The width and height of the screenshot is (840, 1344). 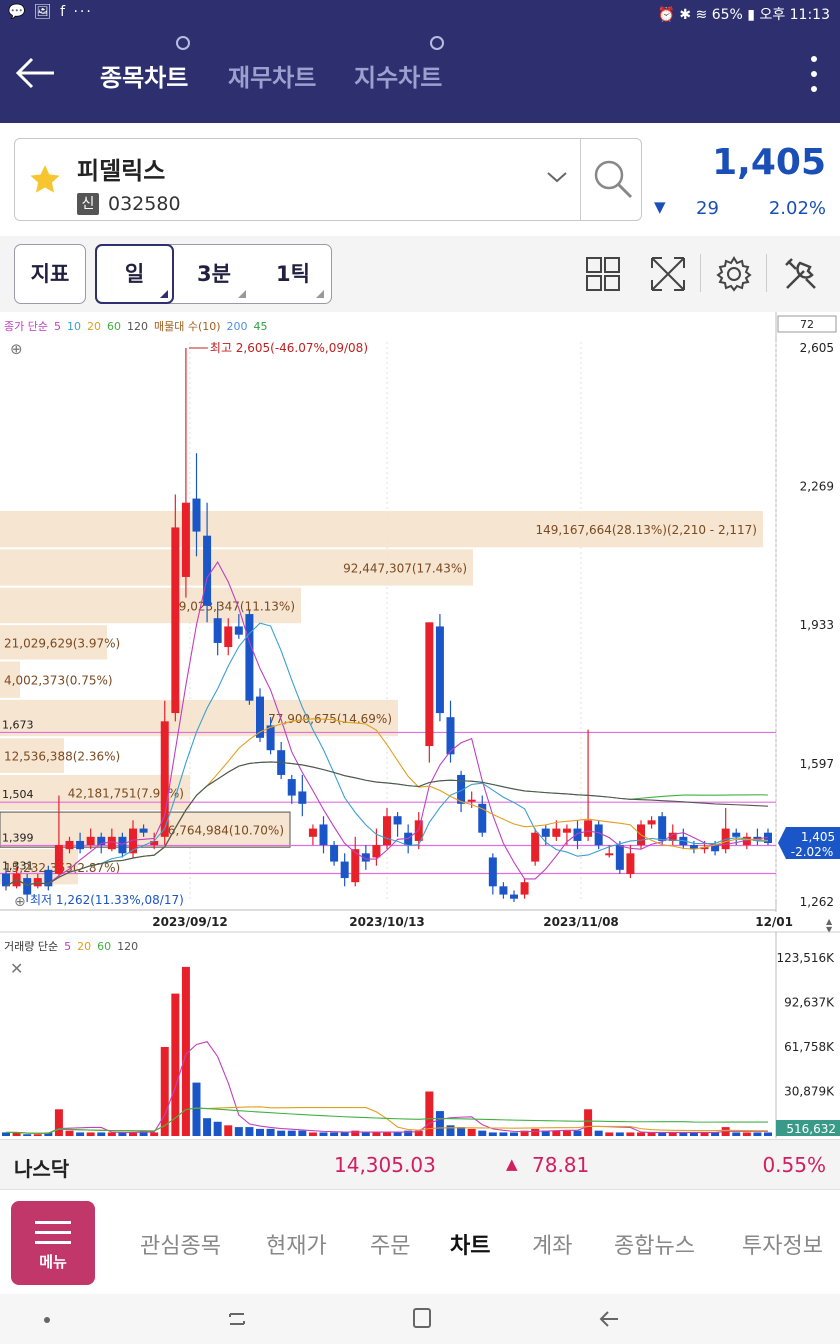 I want to click on down-triangle-icon: ▼, so click(x=660, y=207).